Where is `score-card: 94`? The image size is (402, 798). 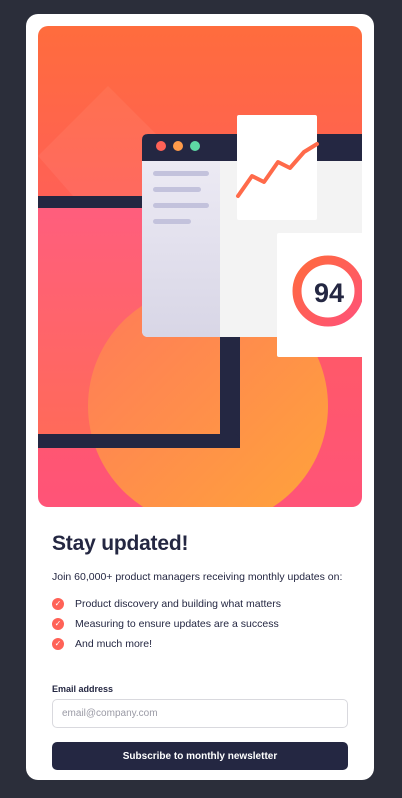 score-card: 94 is located at coordinates (319, 295).